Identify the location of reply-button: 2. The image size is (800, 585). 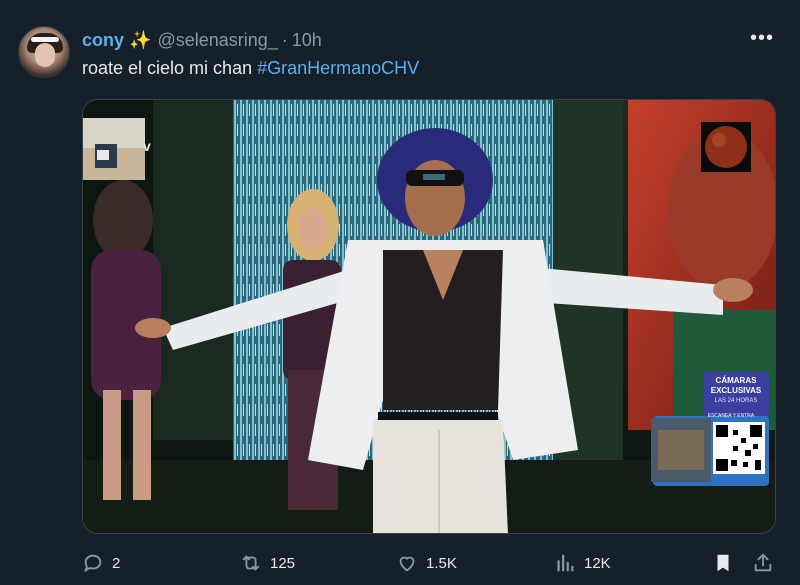
(101, 563).